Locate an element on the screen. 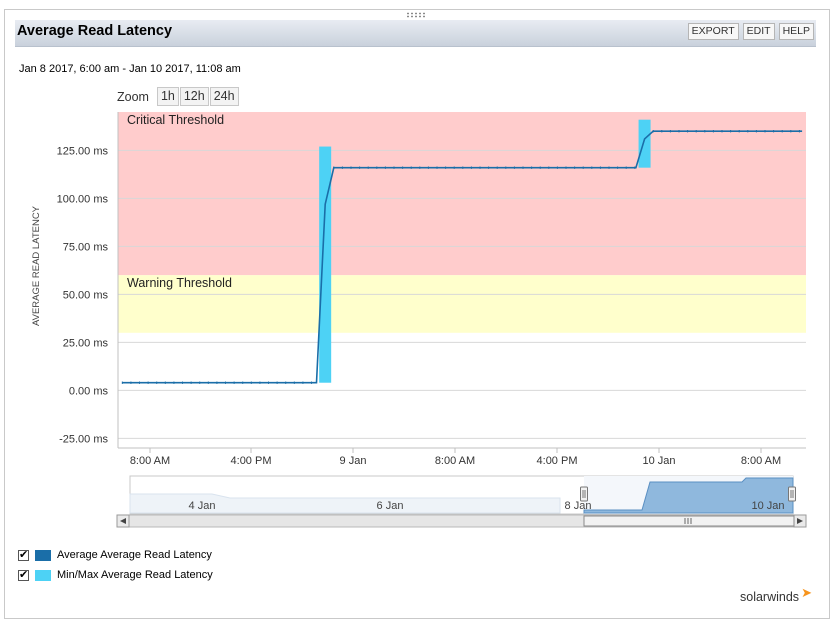  checkbox-average is located at coordinates (23, 554).